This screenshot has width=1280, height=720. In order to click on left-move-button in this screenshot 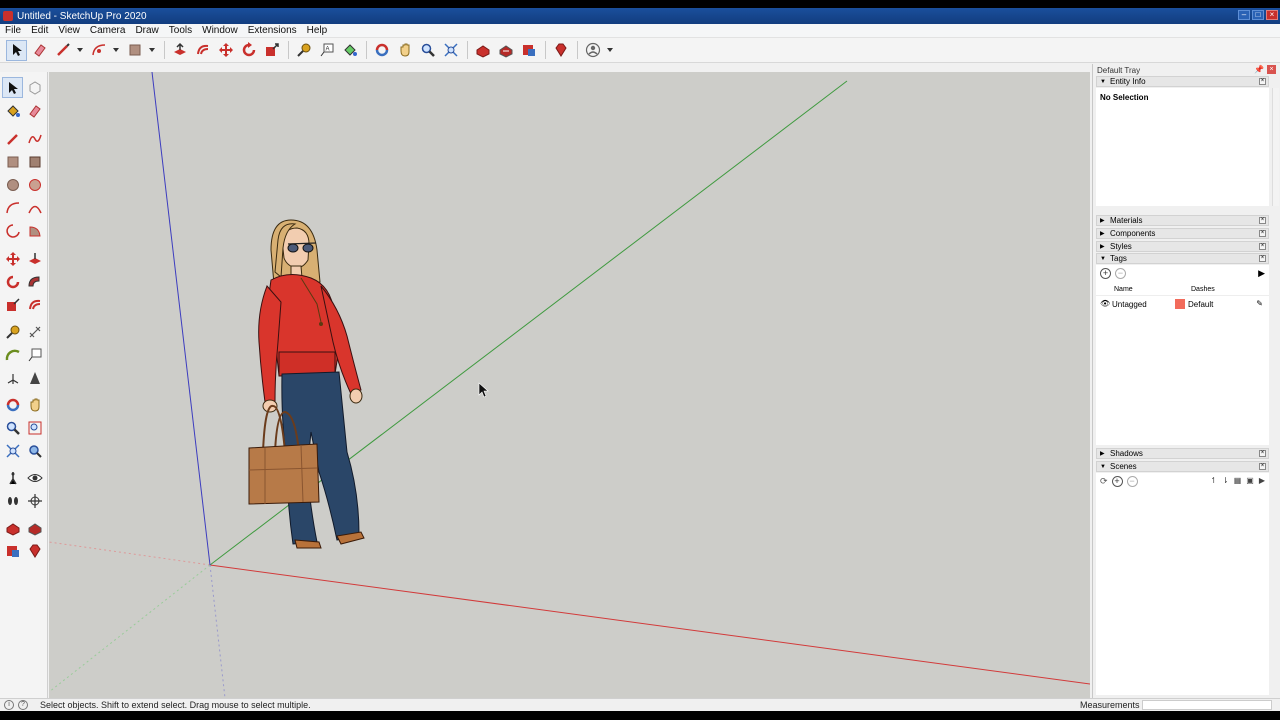, I will do `click(12, 258)`.